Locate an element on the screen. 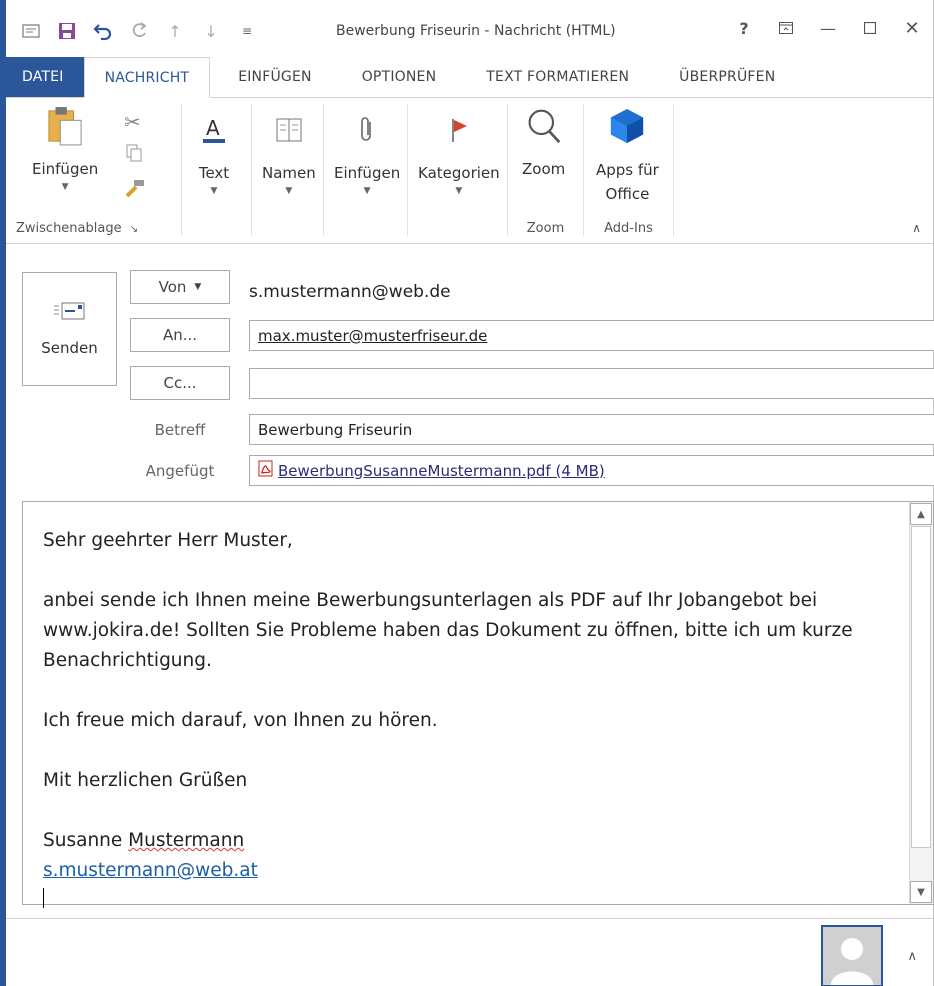  chevron-down-icon: ▼ is located at coordinates (198, 287).